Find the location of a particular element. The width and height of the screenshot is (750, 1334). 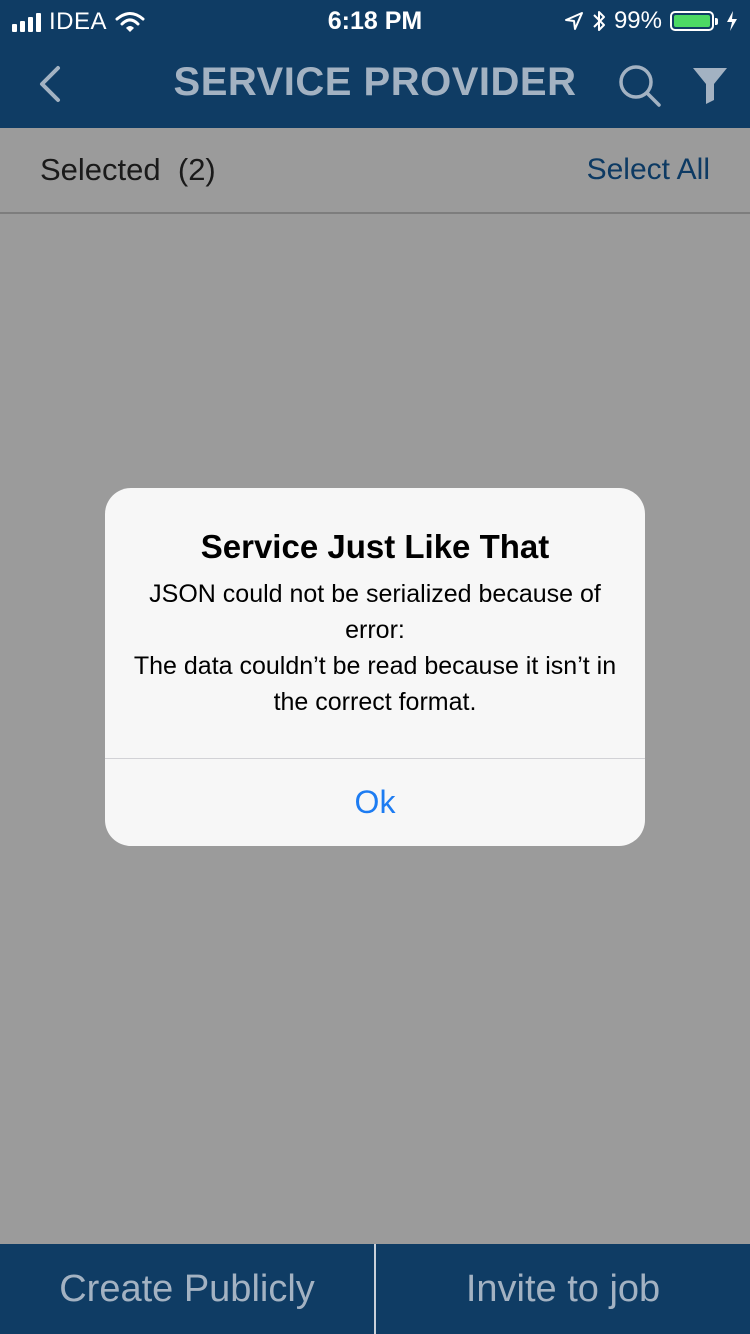

nav-bar: SERVICE PROVIDER is located at coordinates (375, 84).